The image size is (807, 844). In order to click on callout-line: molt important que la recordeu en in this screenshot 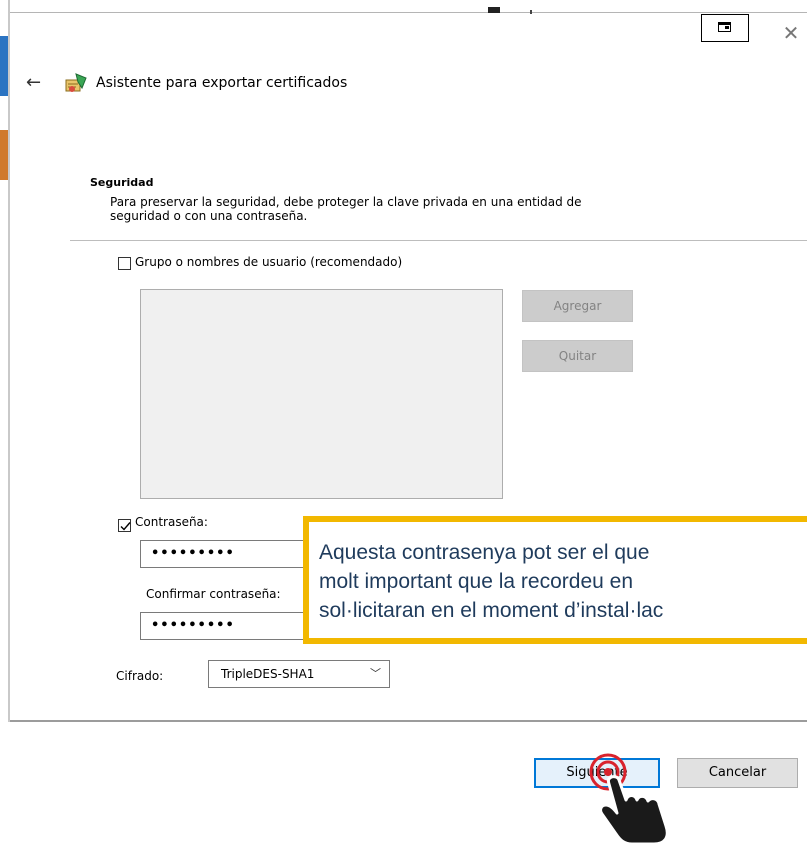, I will do `click(476, 581)`.